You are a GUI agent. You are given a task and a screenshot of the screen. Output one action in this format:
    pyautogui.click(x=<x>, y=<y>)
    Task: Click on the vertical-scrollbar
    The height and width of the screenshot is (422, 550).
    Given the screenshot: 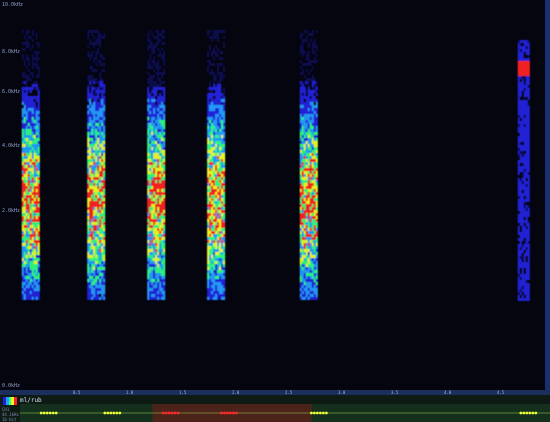 What is the action you would take?
    pyautogui.click(x=547, y=195)
    